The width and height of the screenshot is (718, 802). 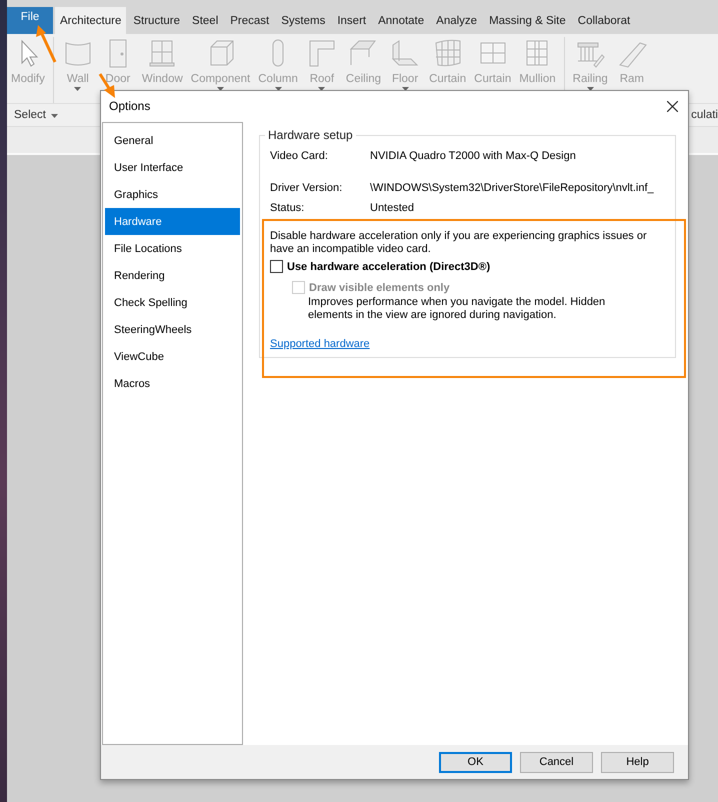 I want to click on category-item: User Interface, so click(x=172, y=167).